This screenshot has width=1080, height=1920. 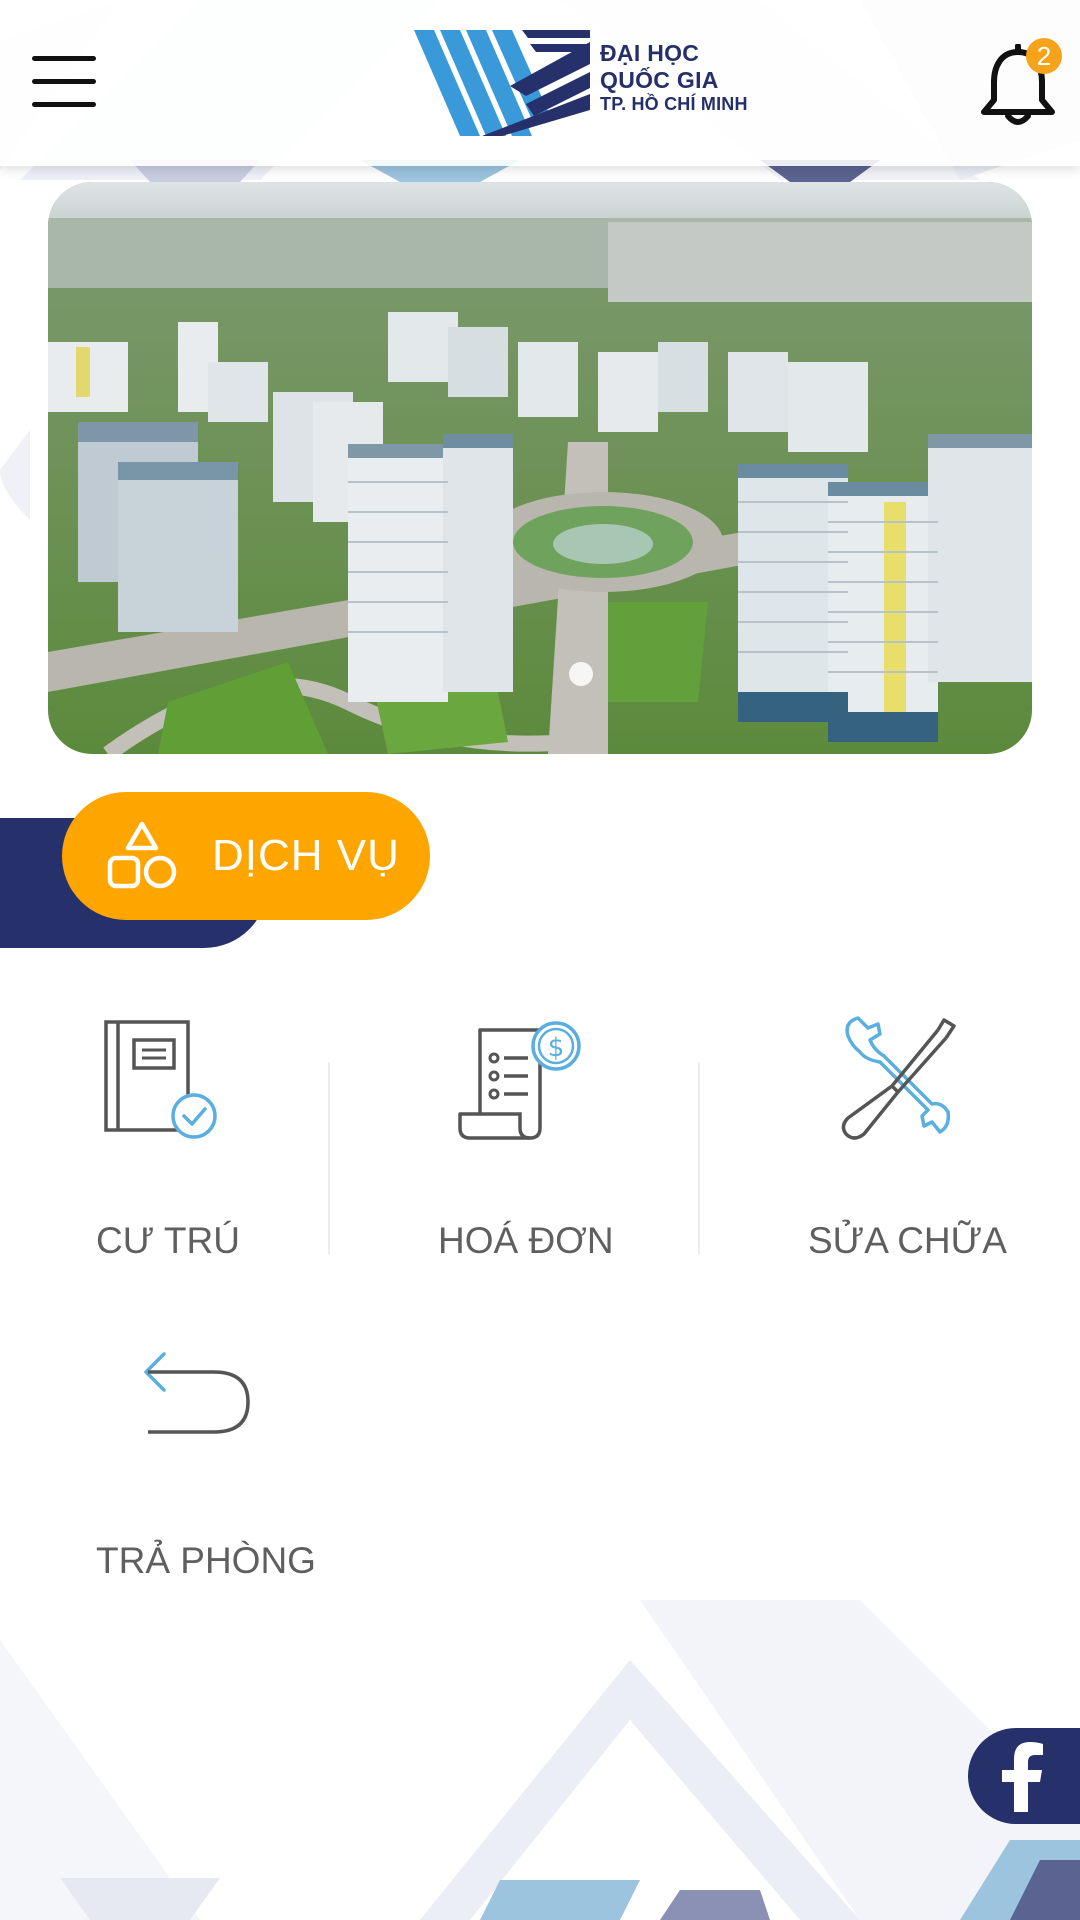 I want to click on service-label: TRẢ PHÒNG, so click(x=206, y=1560).